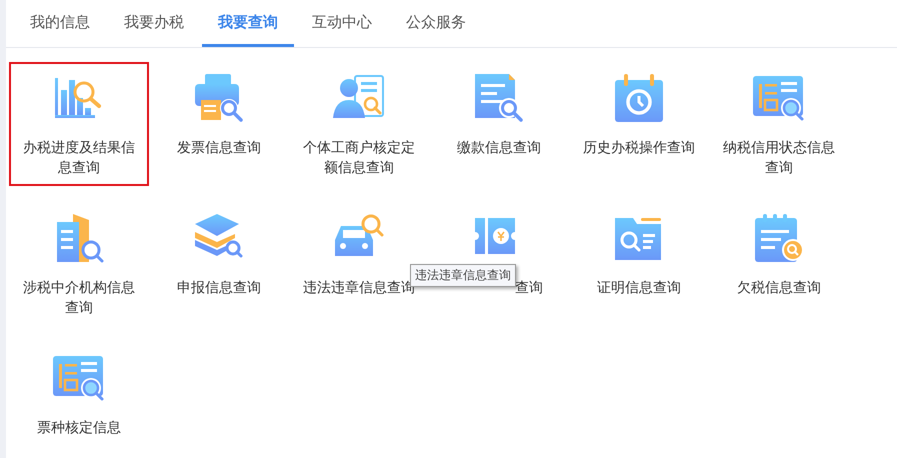 This screenshot has width=897, height=458. I want to click on service-item: 缴款信息查询, so click(499, 124).